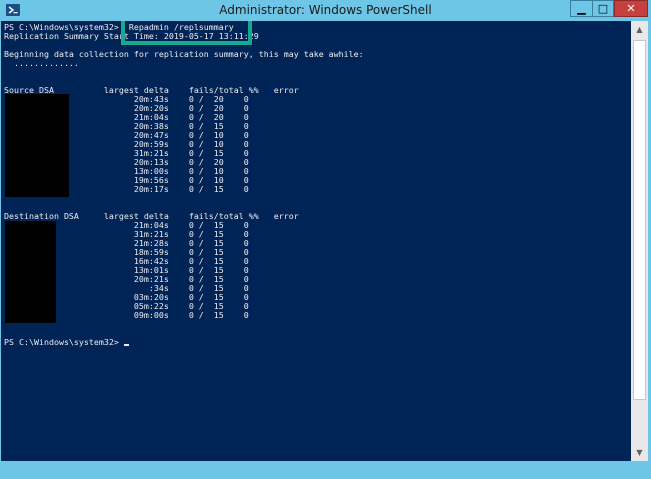 The image size is (651, 479). What do you see at coordinates (186, 33) in the screenshot?
I see `command-highlight-box` at bounding box center [186, 33].